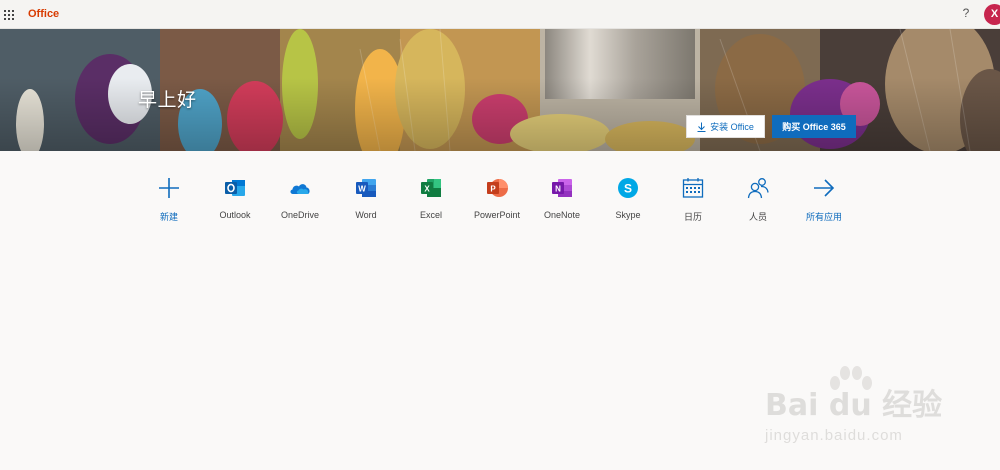  What do you see at coordinates (701, 127) in the screenshot?
I see `download-icon` at bounding box center [701, 127].